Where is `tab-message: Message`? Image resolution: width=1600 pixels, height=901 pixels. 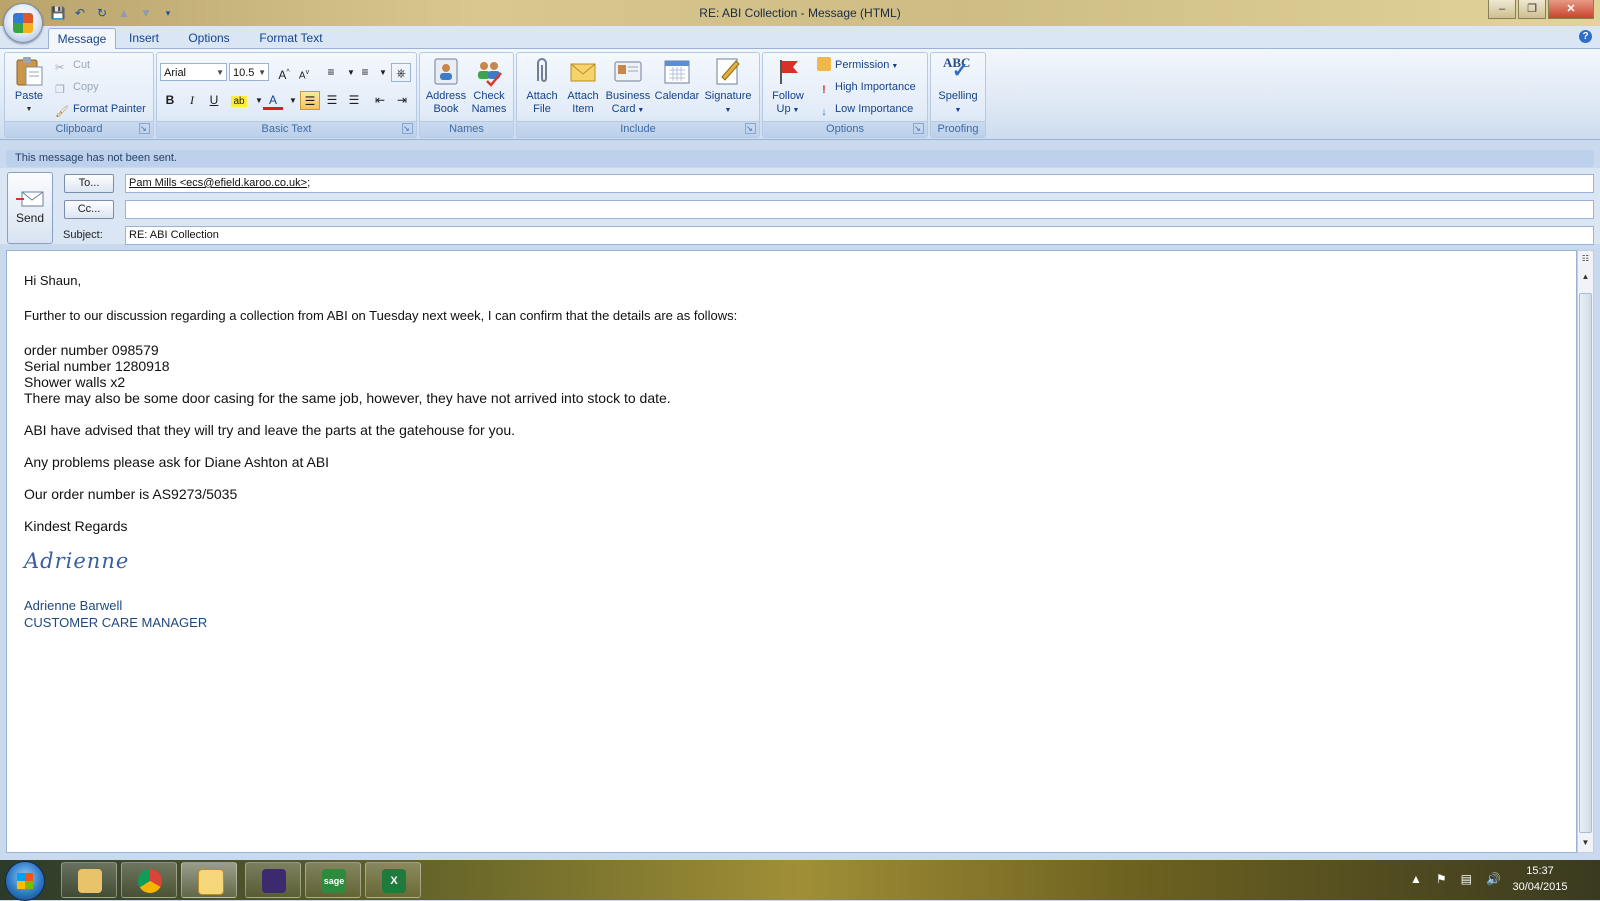
tab-message: Message is located at coordinates (82, 38).